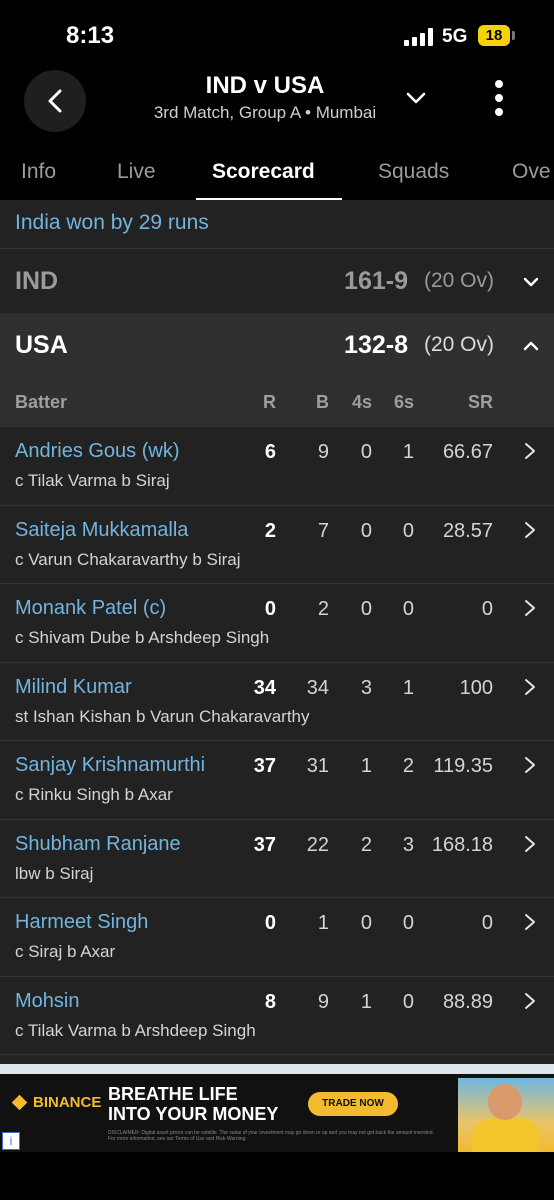 Image resolution: width=554 pixels, height=1200 pixels. Describe the element at coordinates (322, 402) in the screenshot. I see `col-balls: B` at that location.